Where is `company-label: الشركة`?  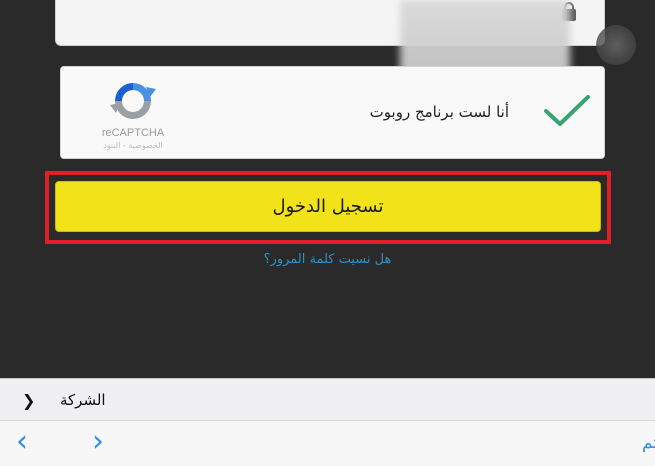
company-label: الشركة is located at coordinates (83, 400).